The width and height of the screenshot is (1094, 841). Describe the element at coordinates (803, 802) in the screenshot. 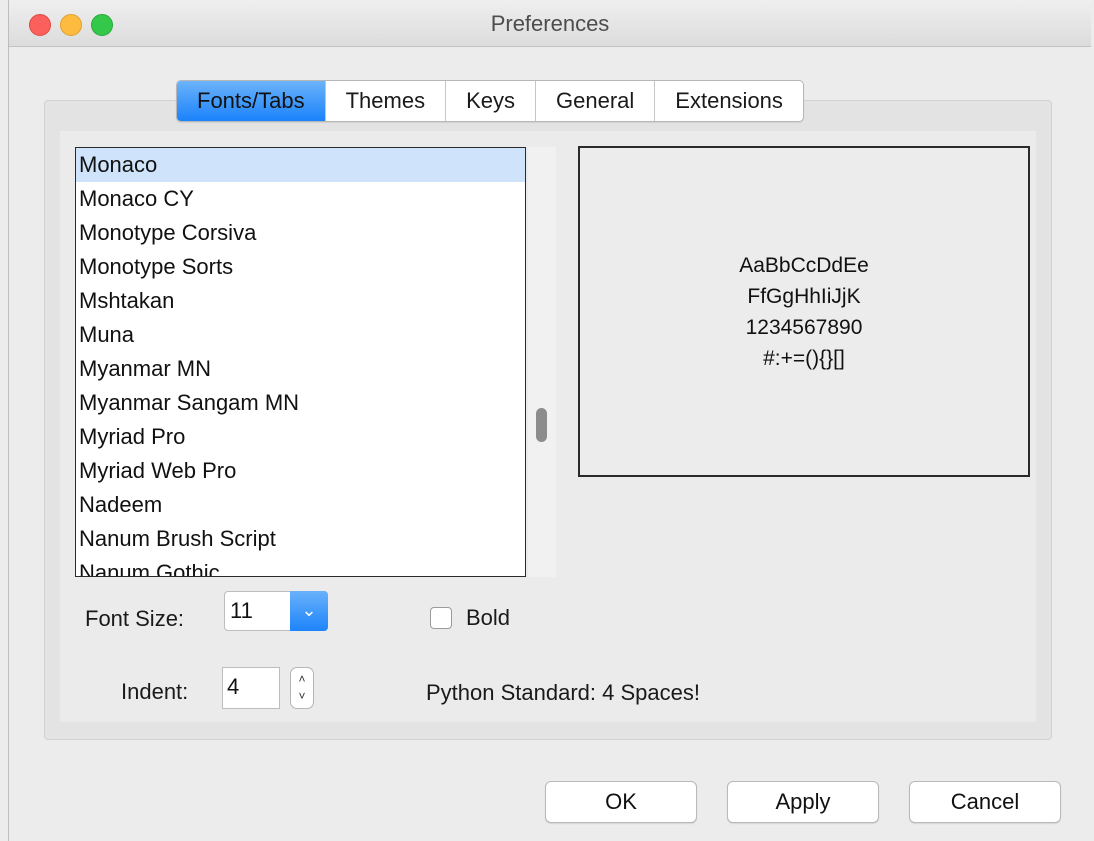

I see `apply-button: Apply` at that location.